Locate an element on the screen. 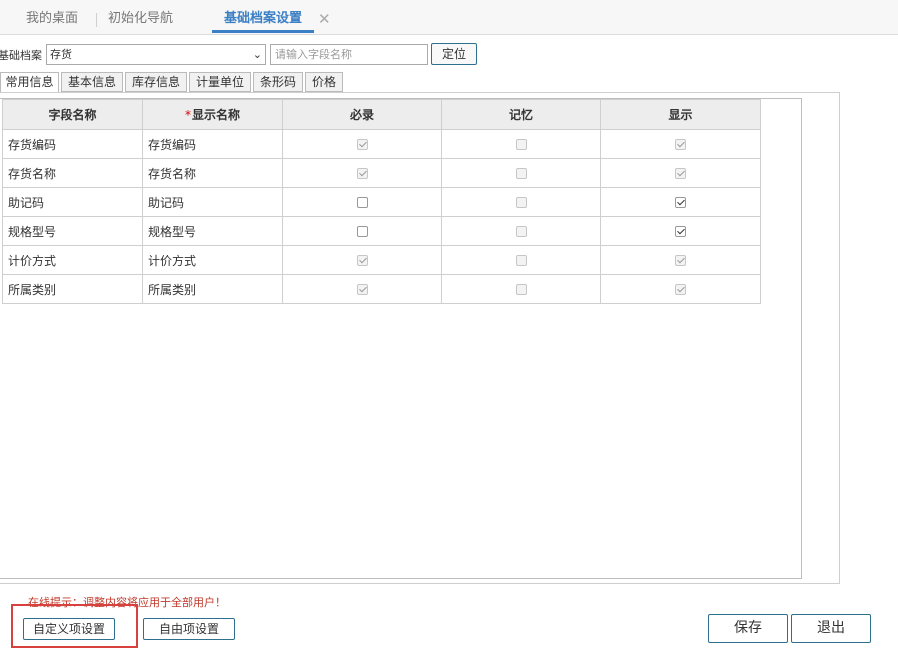  col-header-show: 显示 is located at coordinates (680, 114).